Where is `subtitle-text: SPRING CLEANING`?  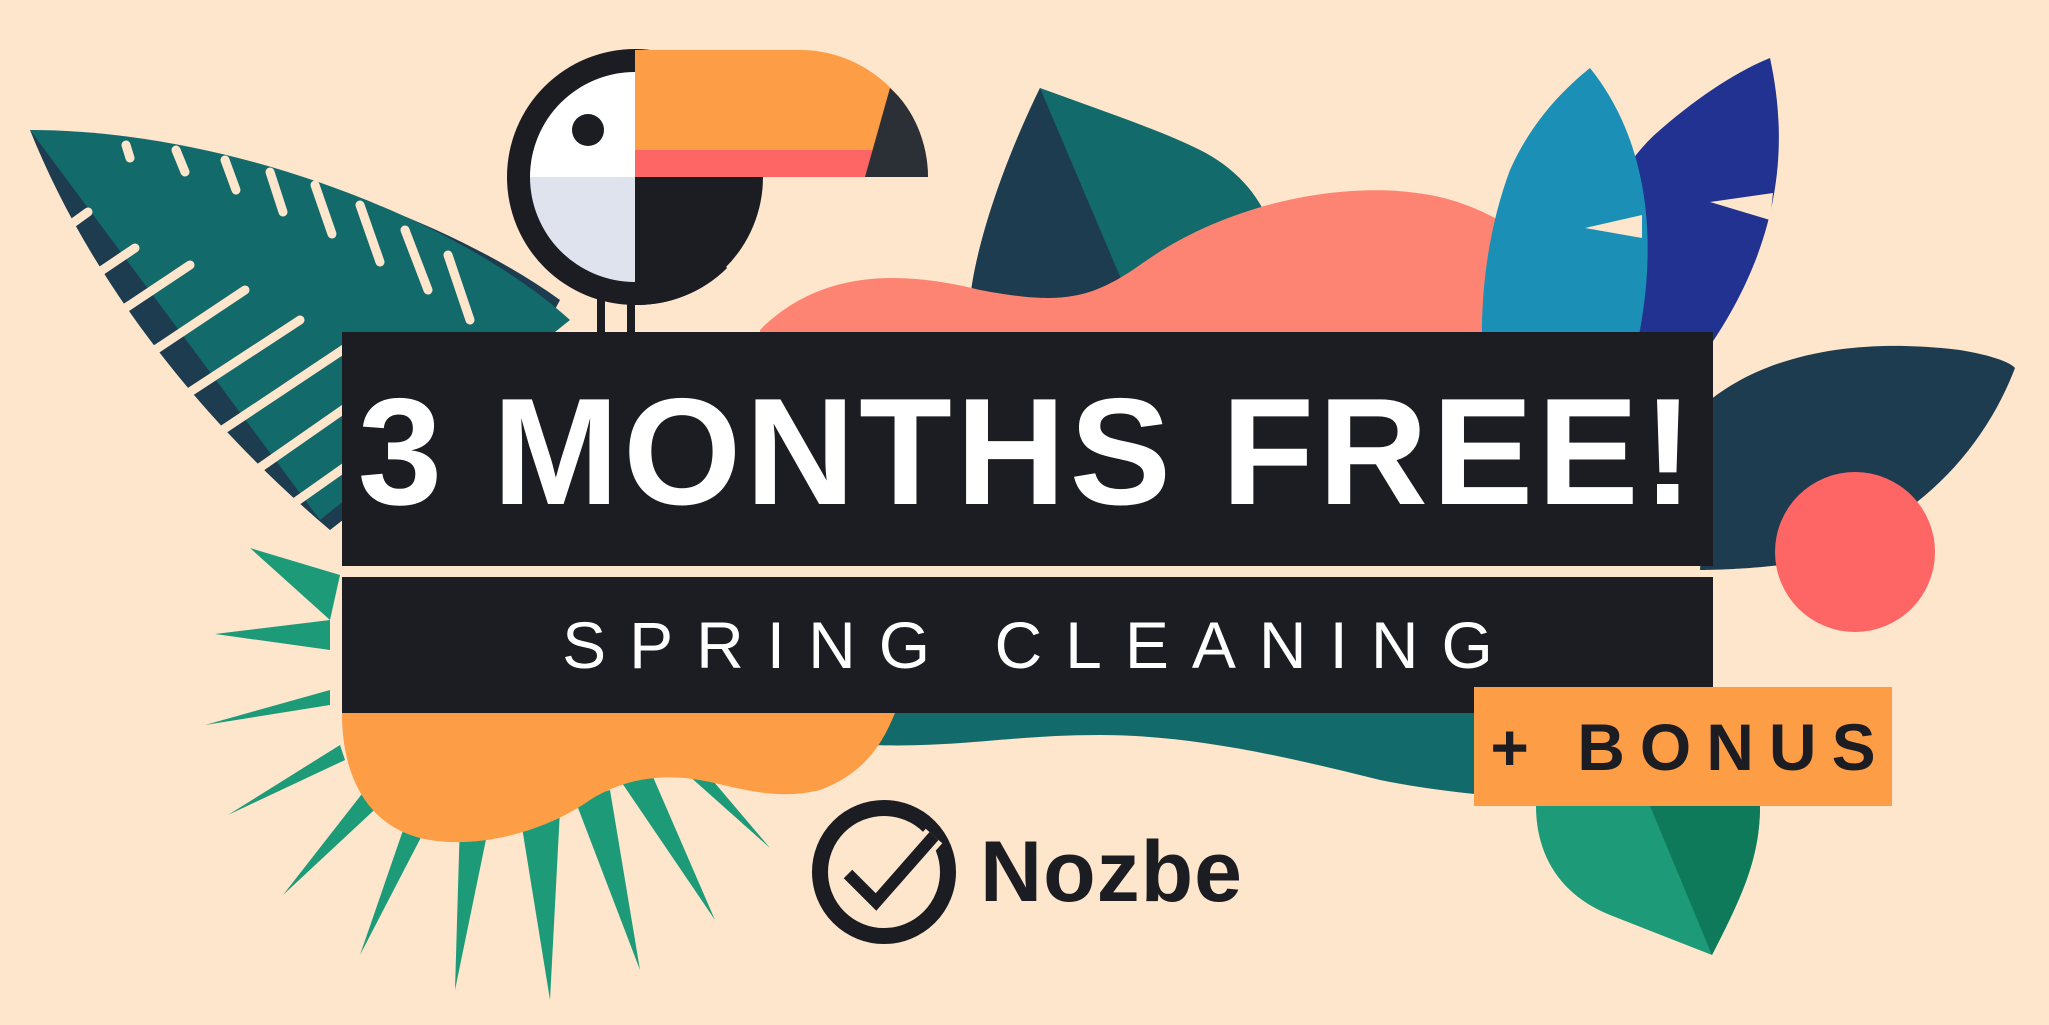 subtitle-text: SPRING CLEANING is located at coordinates (1039, 645).